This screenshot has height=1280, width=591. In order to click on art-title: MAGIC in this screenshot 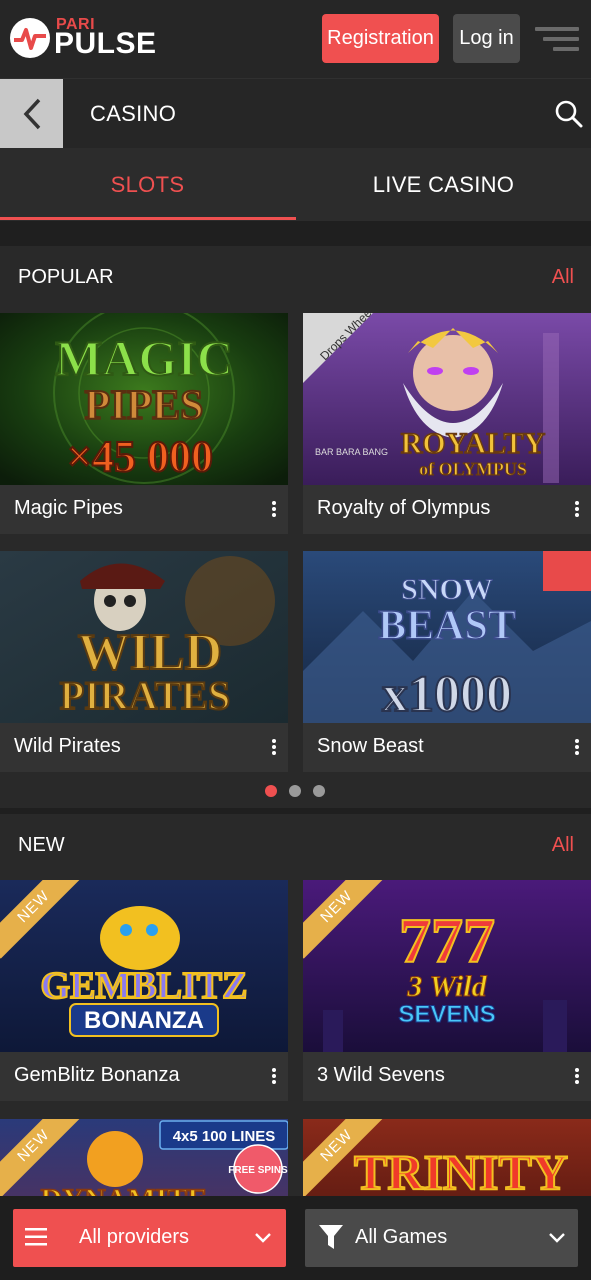, I will do `click(144, 358)`.